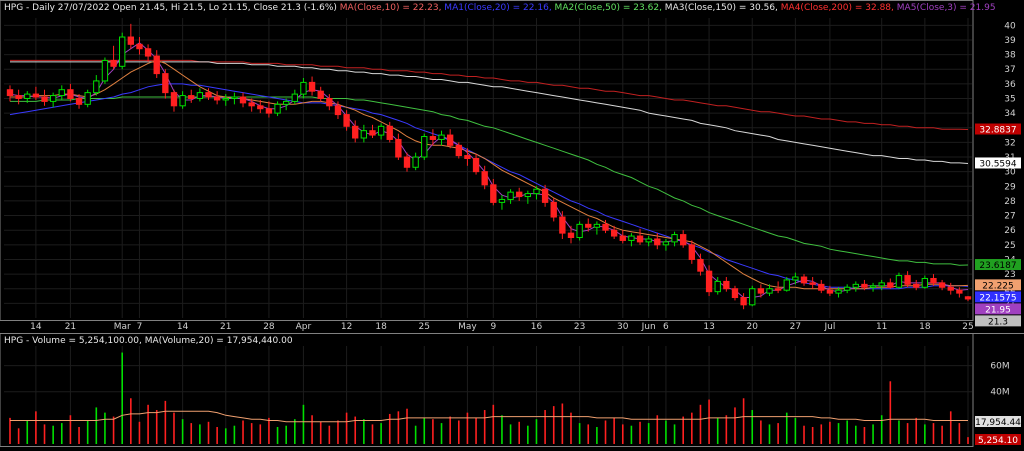  Describe the element at coordinates (122, 327) in the screenshot. I see `time-tick-label: Mar` at that location.